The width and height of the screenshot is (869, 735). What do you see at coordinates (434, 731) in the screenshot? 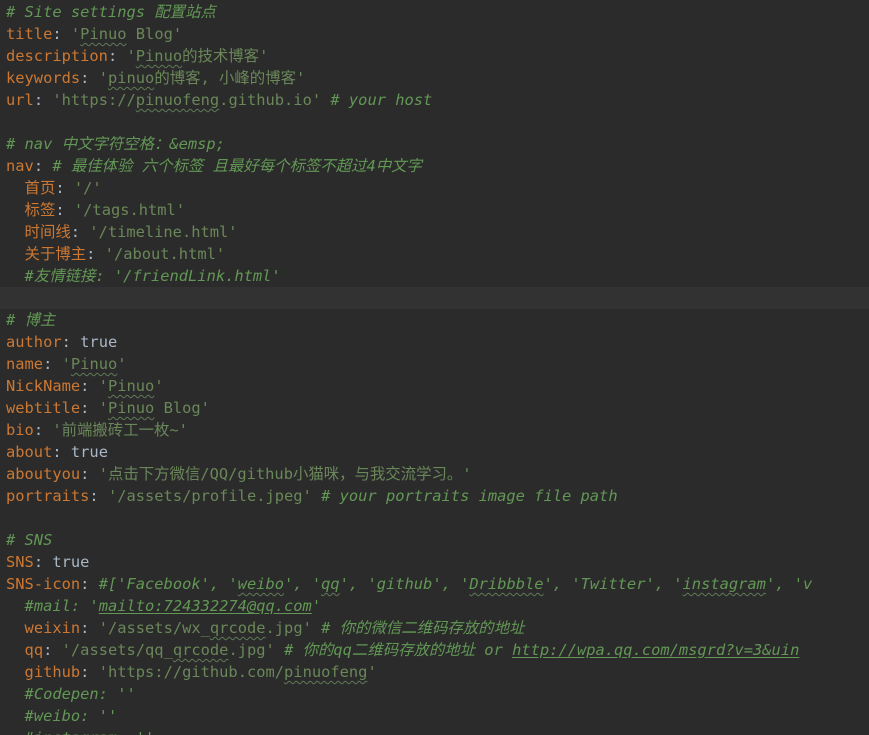
I see `code-line: #instagram: ''` at bounding box center [434, 731].